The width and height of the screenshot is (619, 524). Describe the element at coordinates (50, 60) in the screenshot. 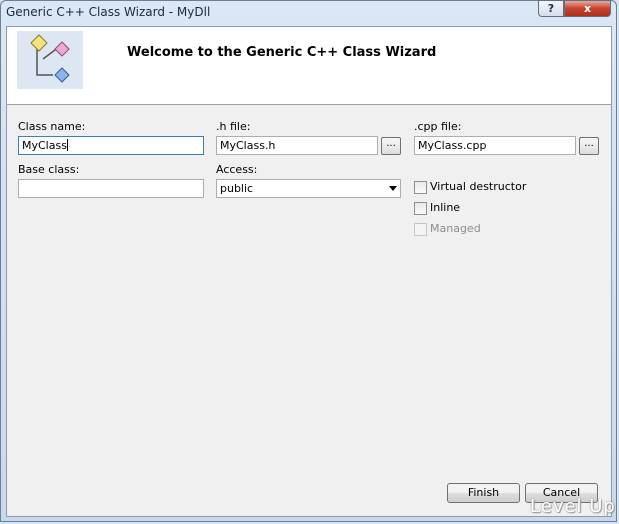

I see `class-diagram-icon` at that location.